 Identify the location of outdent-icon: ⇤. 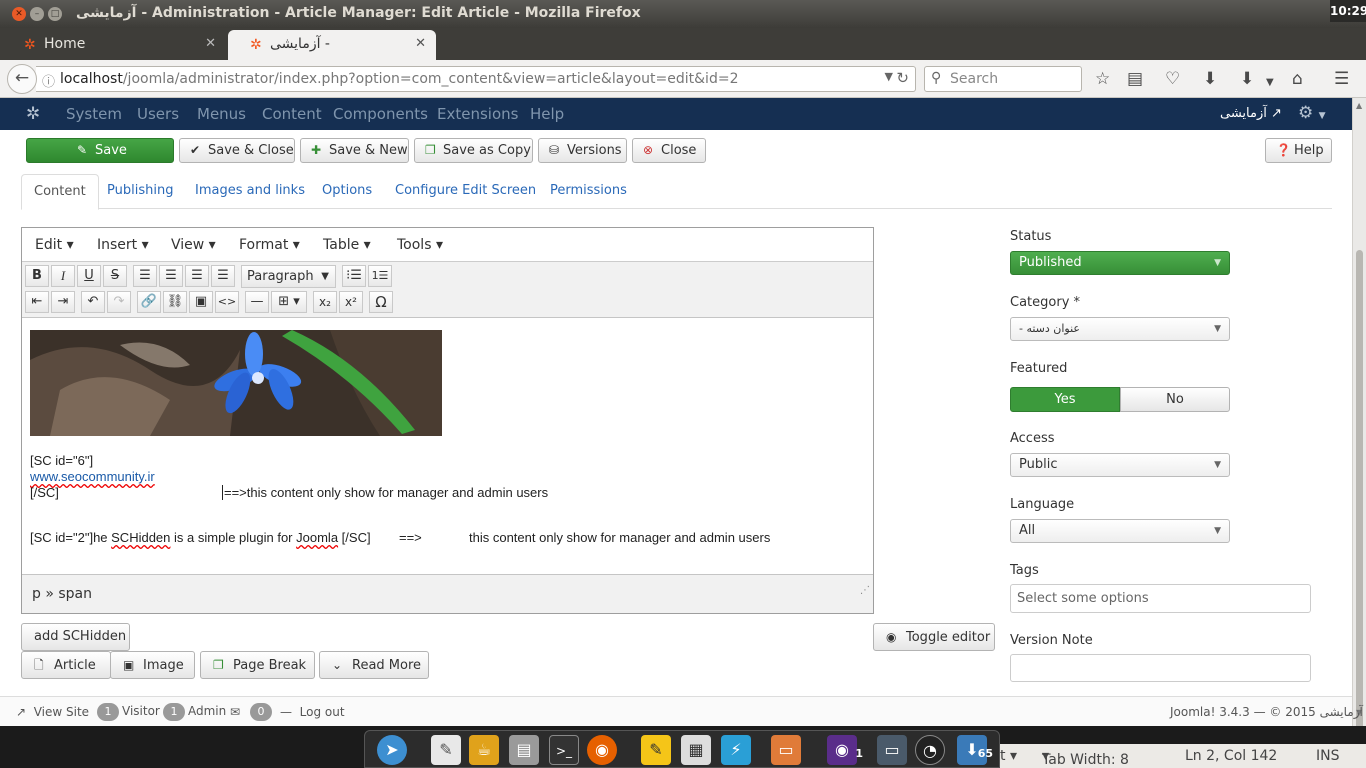
(37, 302).